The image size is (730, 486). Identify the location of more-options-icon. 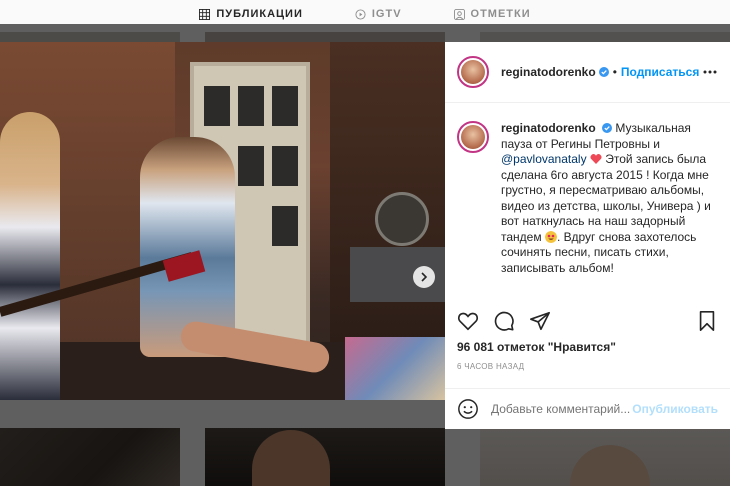
(710, 72).